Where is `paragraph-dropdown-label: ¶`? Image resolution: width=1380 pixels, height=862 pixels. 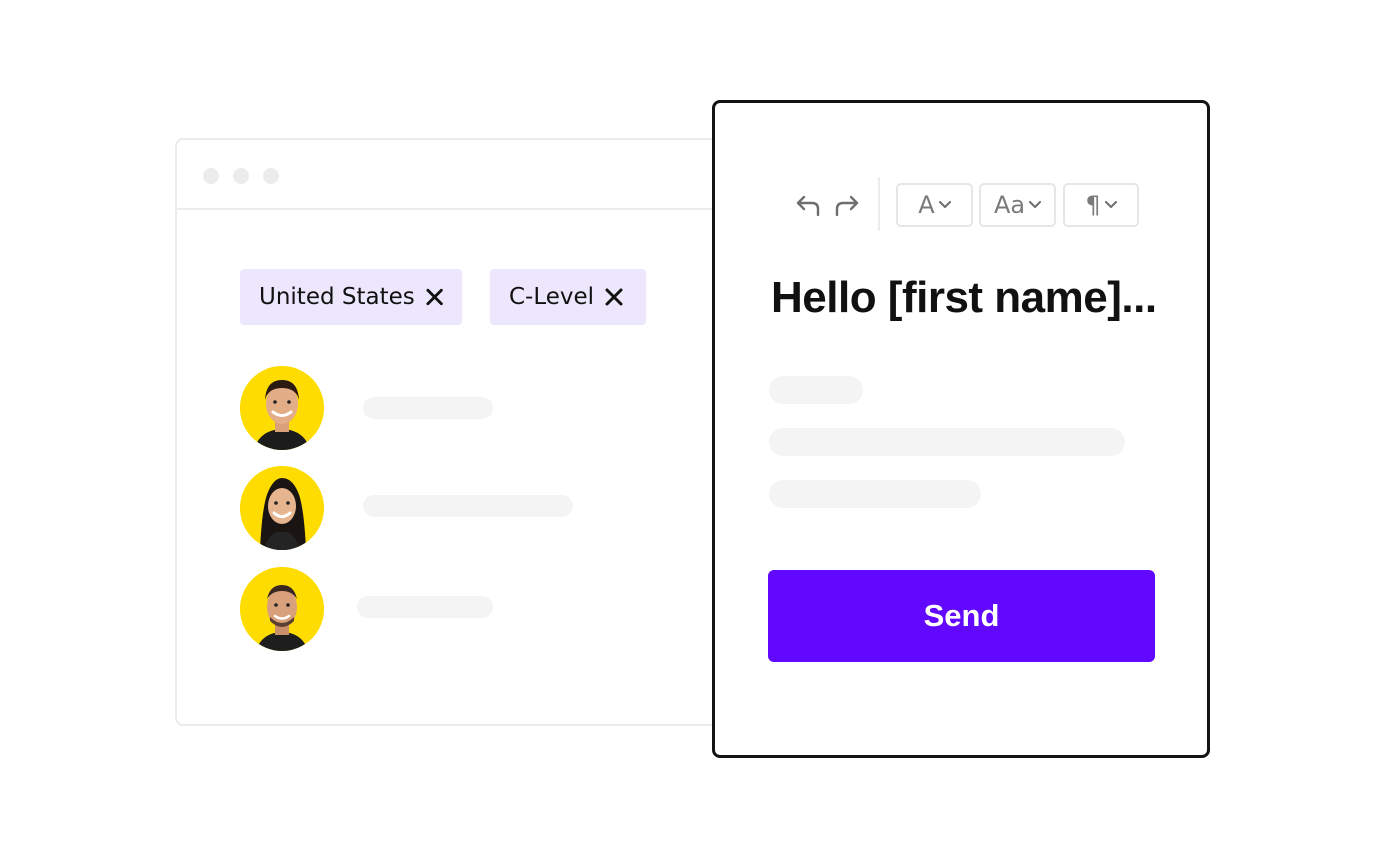 paragraph-dropdown-label: ¶ is located at coordinates (1093, 205).